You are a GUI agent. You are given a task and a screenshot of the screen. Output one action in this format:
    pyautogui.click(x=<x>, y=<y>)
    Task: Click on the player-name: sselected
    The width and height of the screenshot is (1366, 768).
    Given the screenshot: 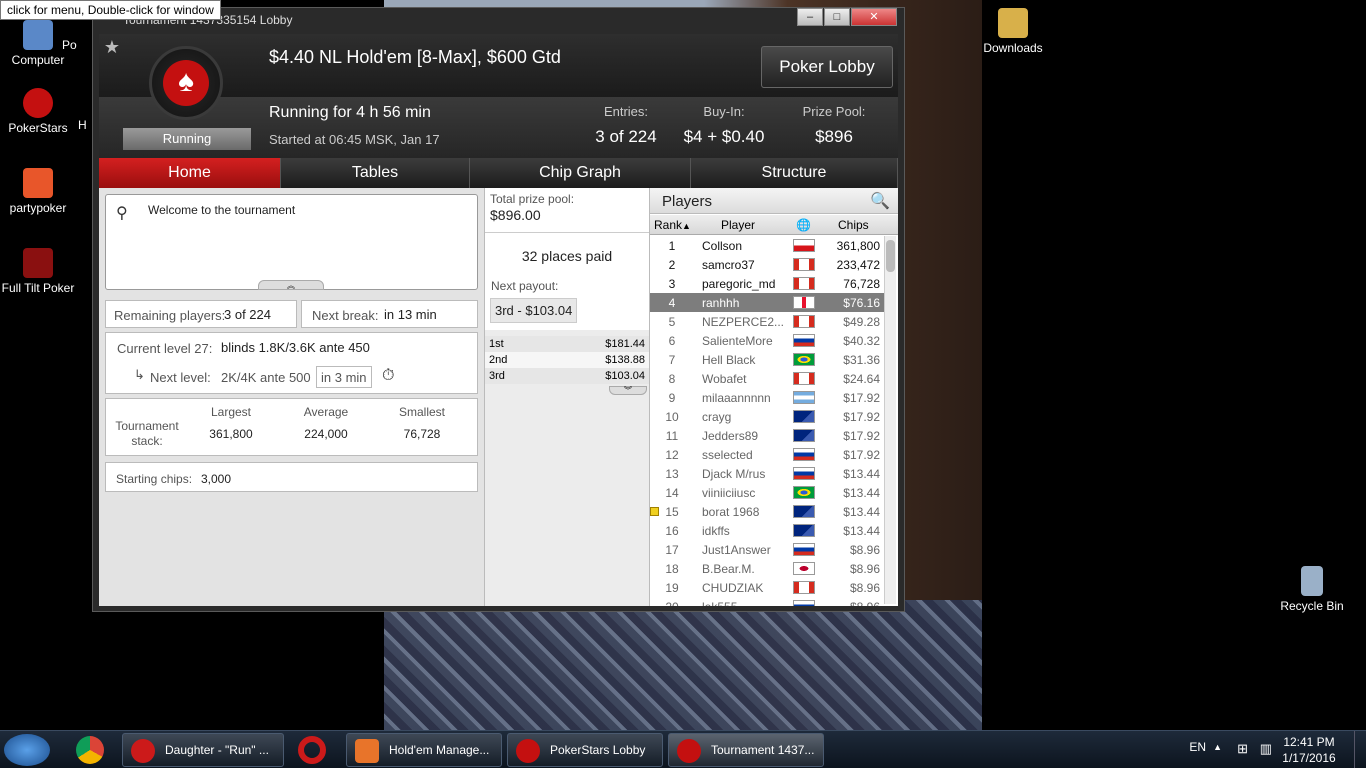 What is the action you would take?
    pyautogui.click(x=727, y=455)
    